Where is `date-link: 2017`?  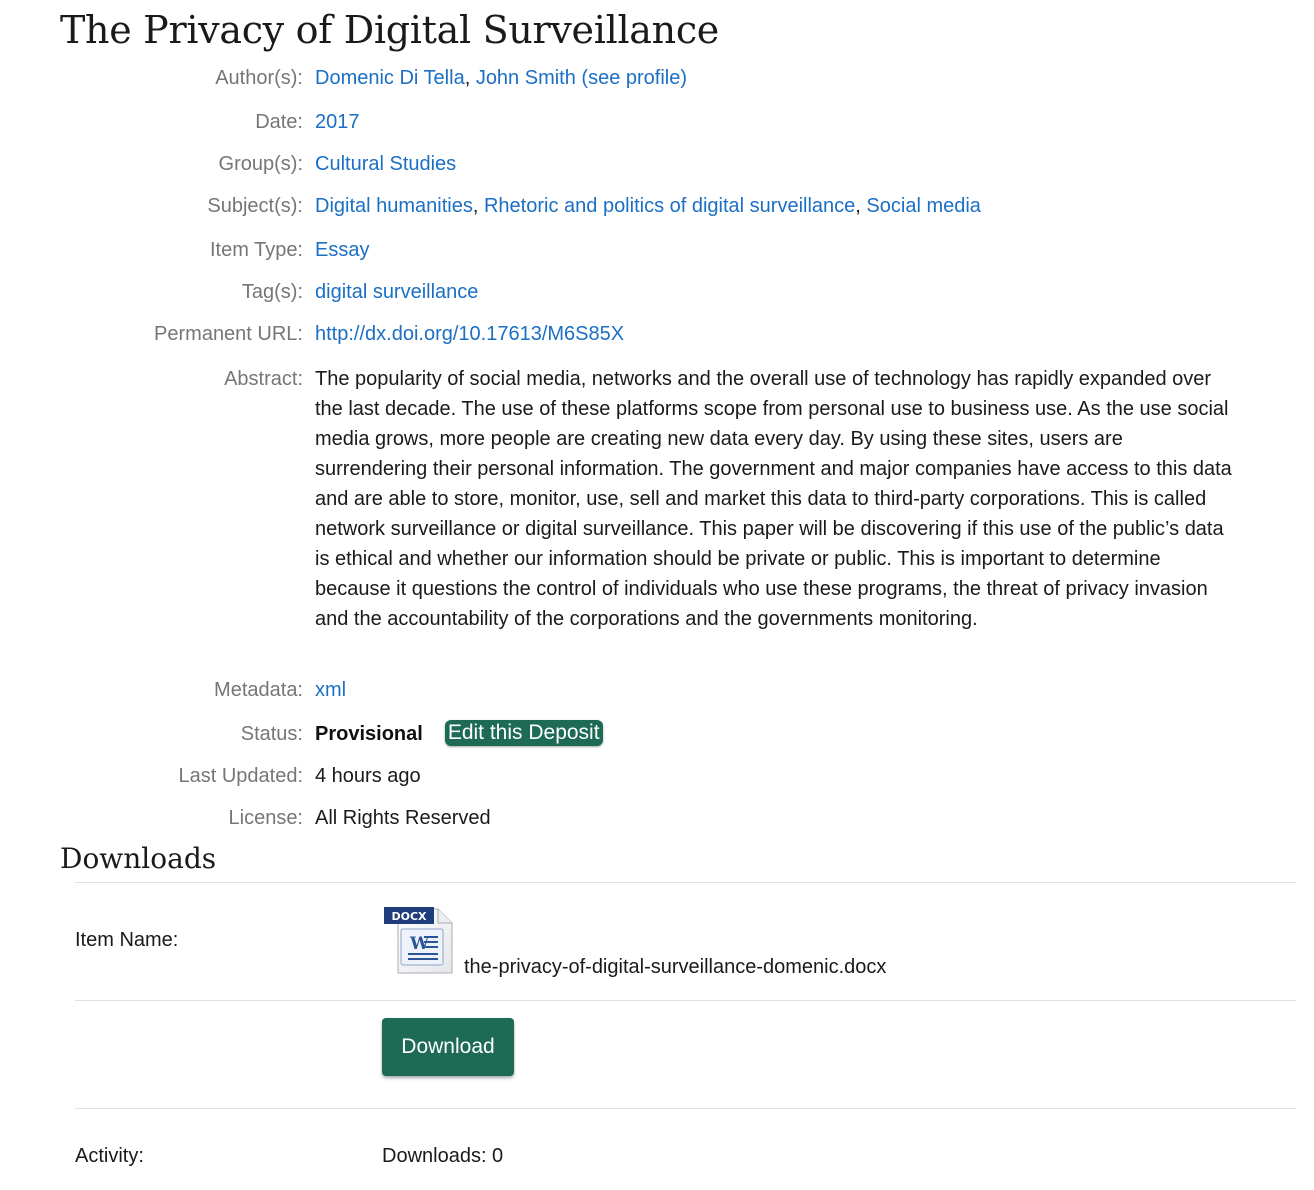 date-link: 2017 is located at coordinates (337, 122).